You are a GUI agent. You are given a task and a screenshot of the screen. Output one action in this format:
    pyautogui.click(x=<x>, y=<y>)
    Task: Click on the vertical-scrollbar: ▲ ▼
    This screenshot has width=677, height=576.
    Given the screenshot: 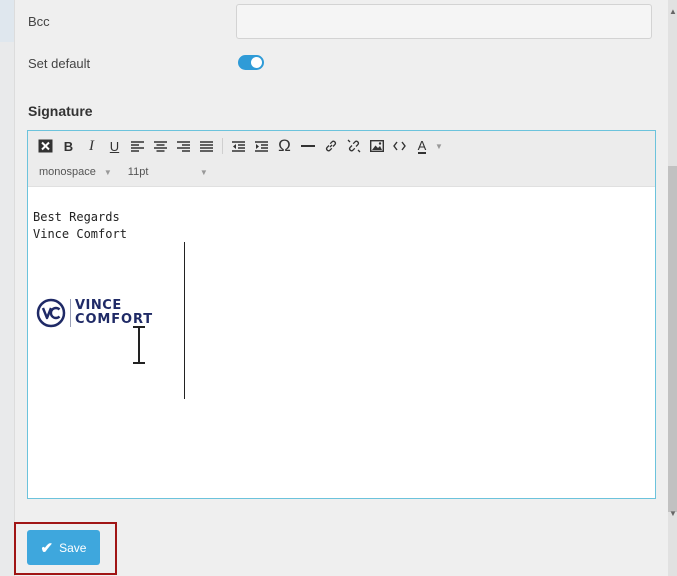 What is the action you would take?
    pyautogui.click(x=672, y=288)
    